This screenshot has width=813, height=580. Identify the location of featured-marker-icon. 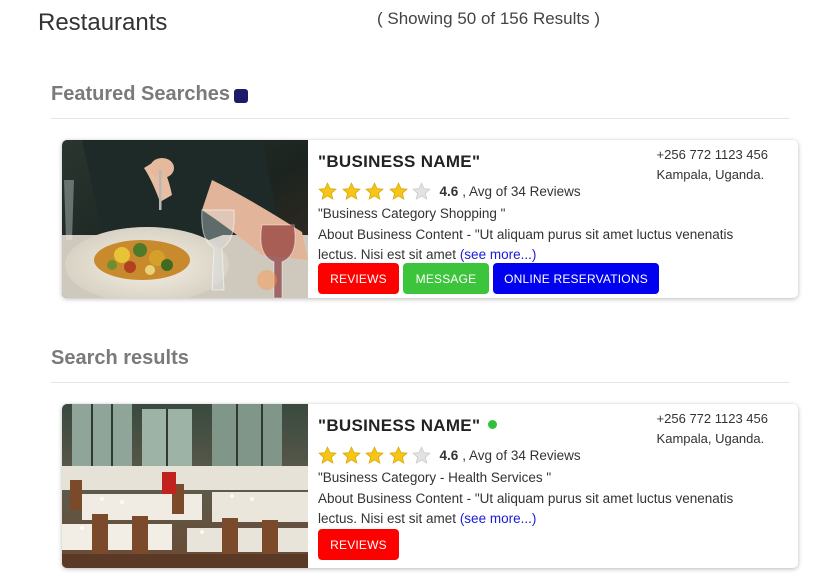
(240, 96).